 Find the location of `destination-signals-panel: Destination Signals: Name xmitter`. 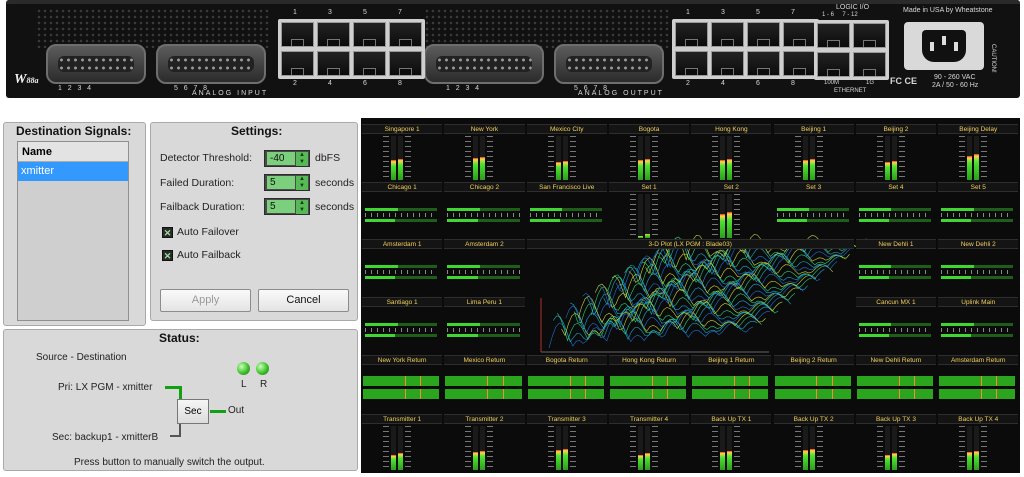

destination-signals-panel: Destination Signals: Name xmitter is located at coordinates (74, 224).